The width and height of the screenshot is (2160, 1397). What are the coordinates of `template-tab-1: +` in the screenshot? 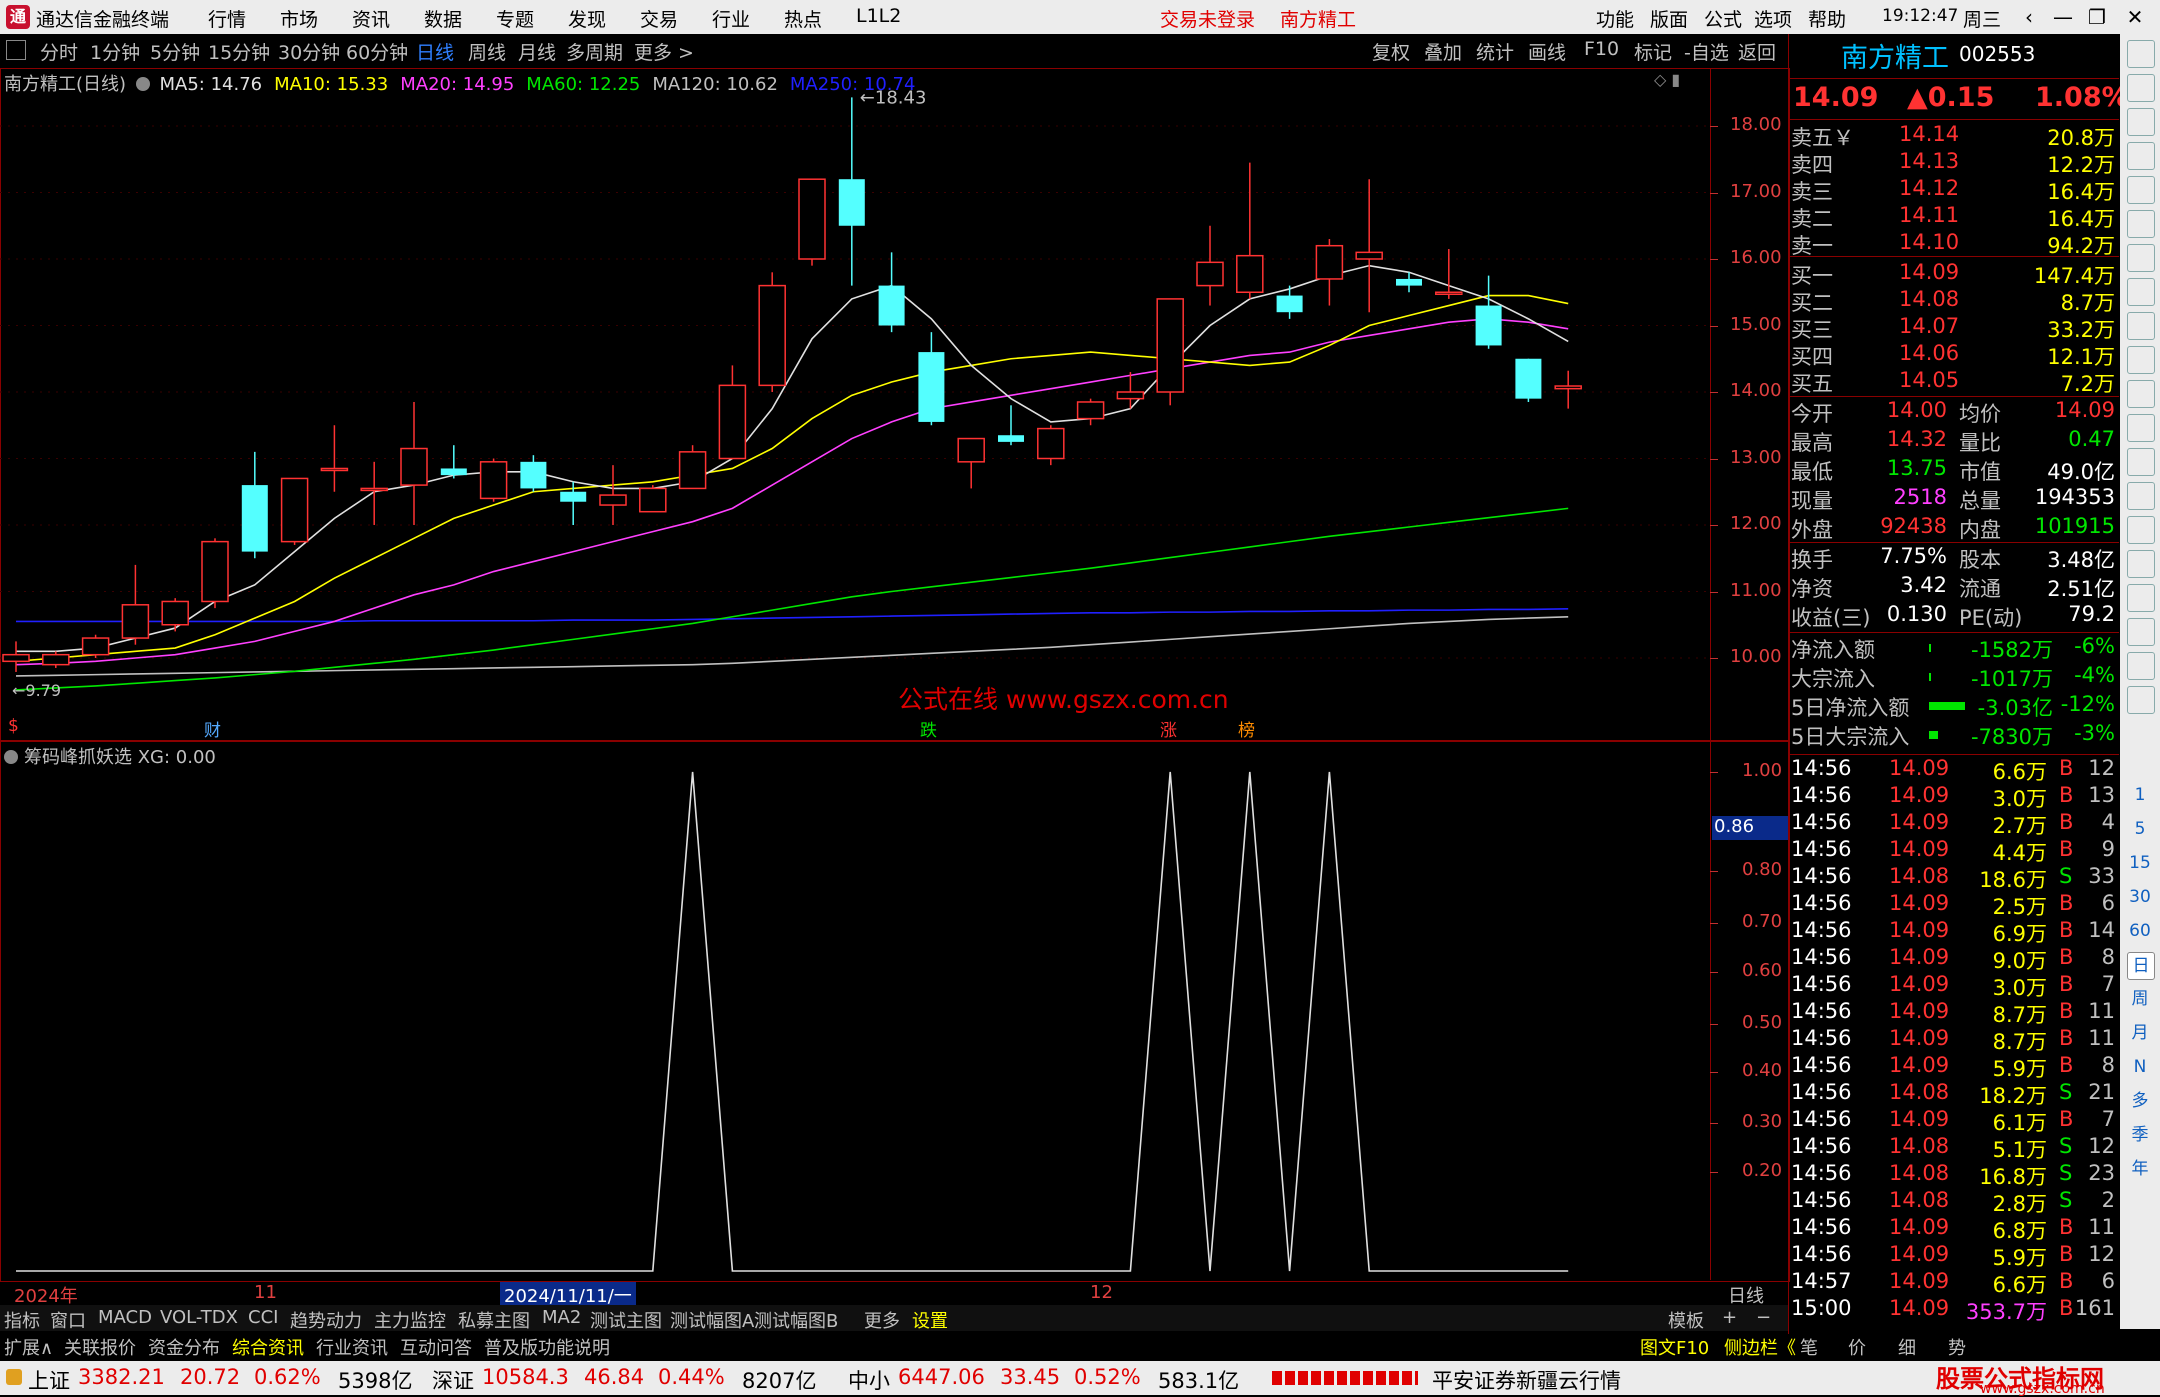 It's located at (1729, 1317).